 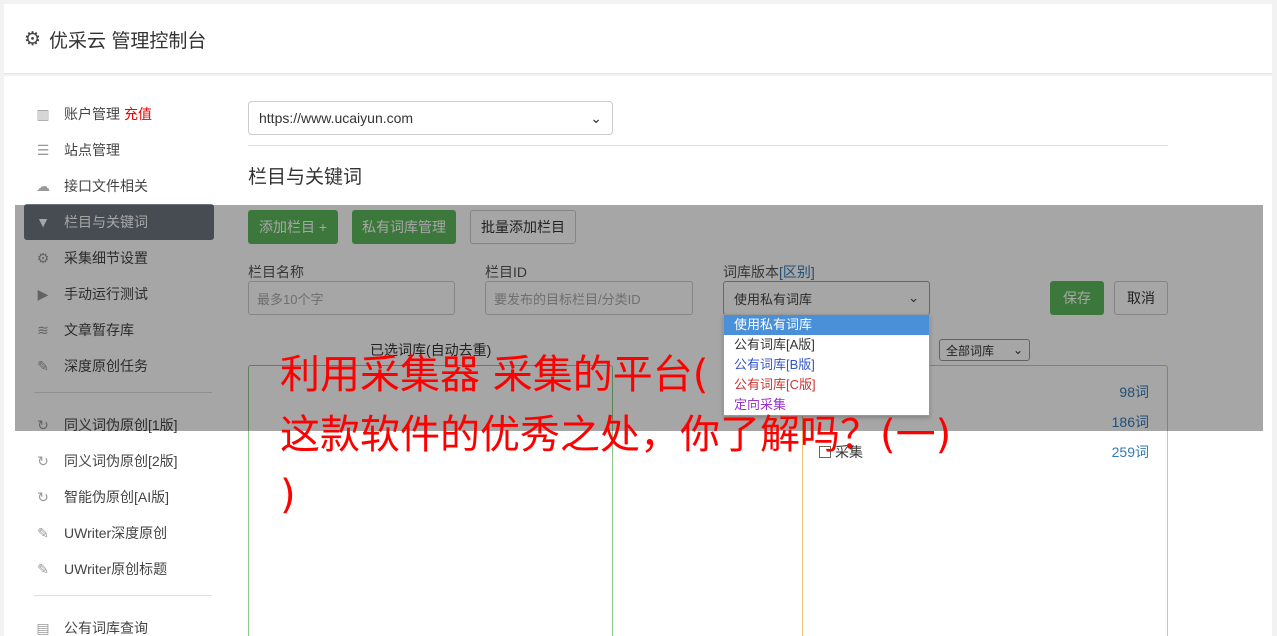 What do you see at coordinates (92, 114) in the screenshot?
I see `sidebar-item-label: 账户管理` at bounding box center [92, 114].